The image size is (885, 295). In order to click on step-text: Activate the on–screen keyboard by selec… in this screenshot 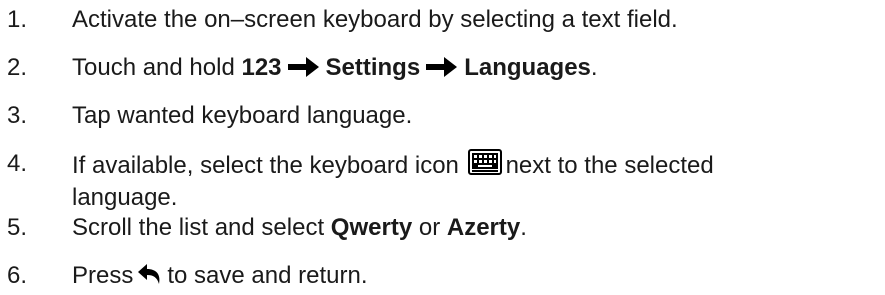, I will do `click(375, 19)`.